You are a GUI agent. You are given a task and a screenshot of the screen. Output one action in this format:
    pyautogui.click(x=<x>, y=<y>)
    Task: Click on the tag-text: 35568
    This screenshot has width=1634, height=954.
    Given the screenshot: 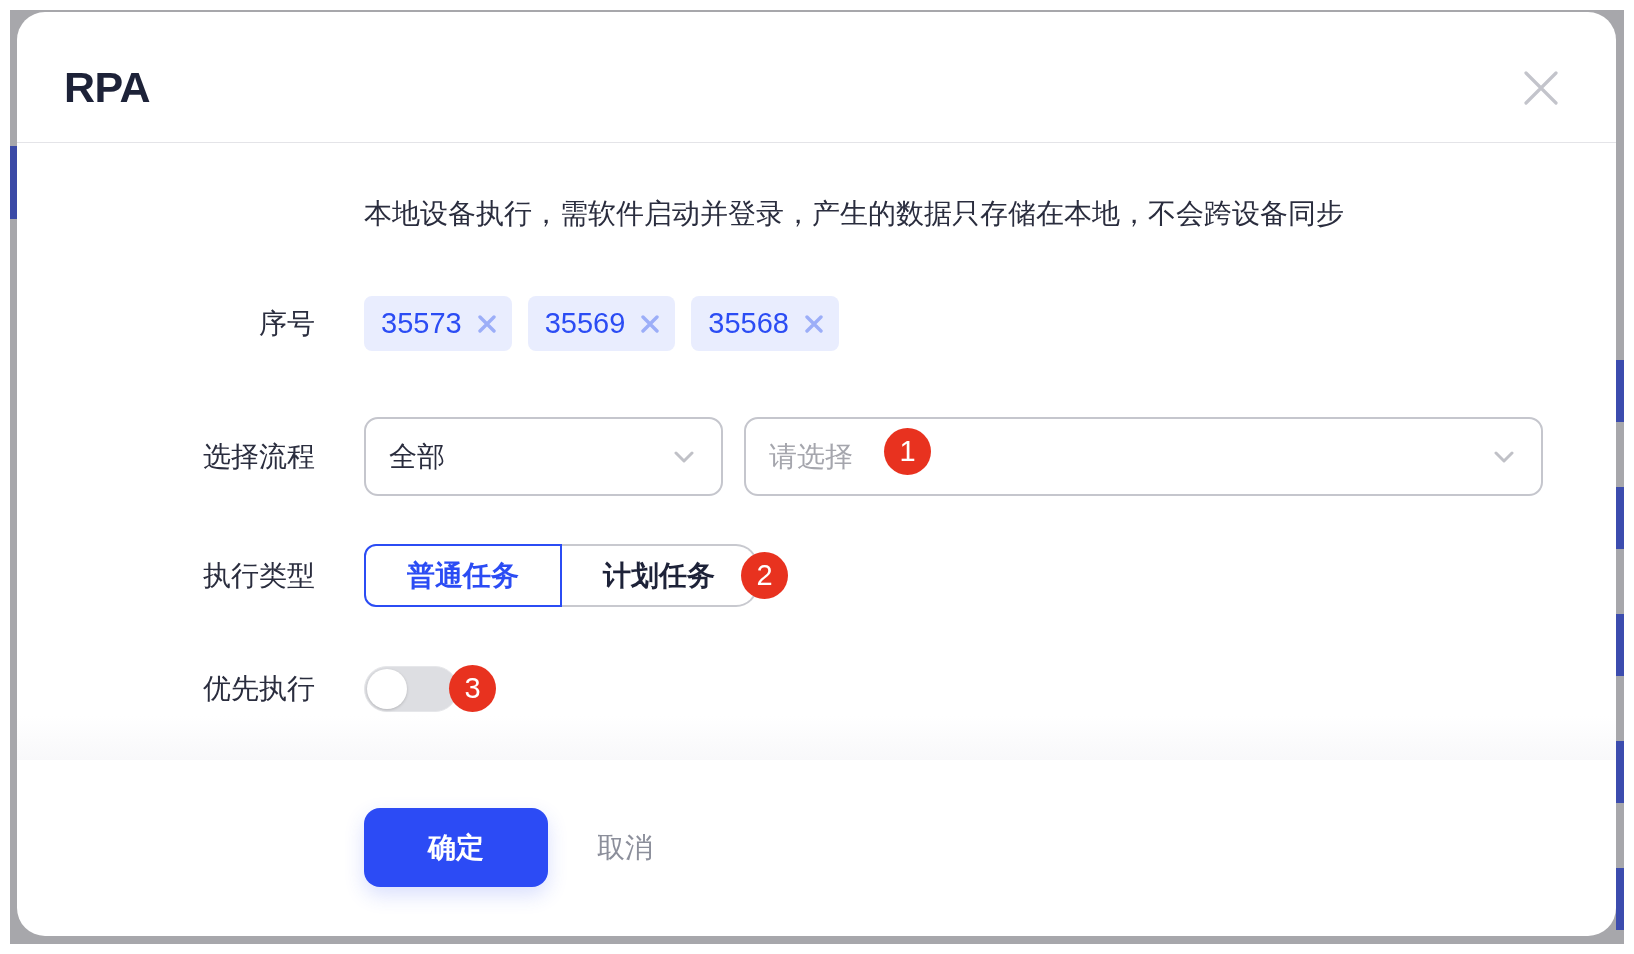 What is the action you would take?
    pyautogui.click(x=748, y=323)
    